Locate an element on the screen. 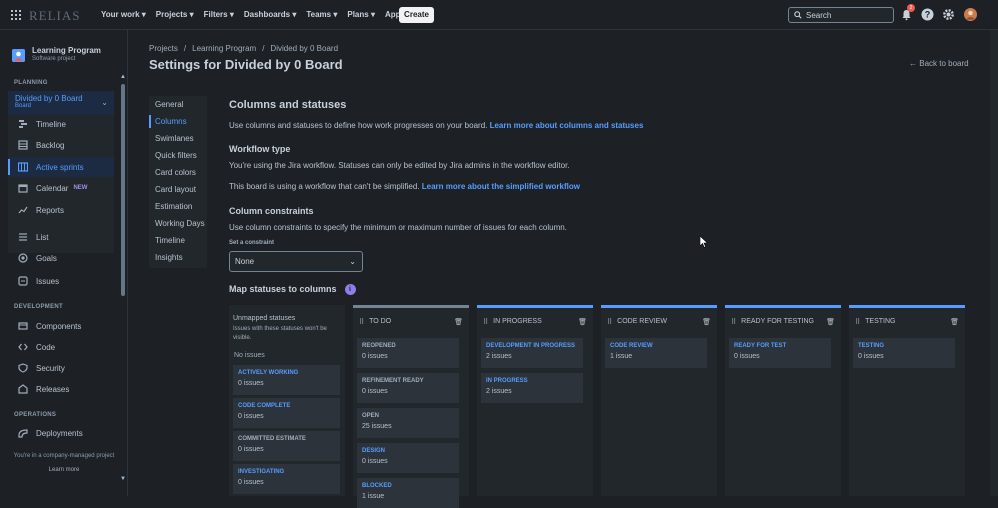 The height and width of the screenshot is (508, 998). project-header: Learning Program Software project is located at coordinates (56, 54).